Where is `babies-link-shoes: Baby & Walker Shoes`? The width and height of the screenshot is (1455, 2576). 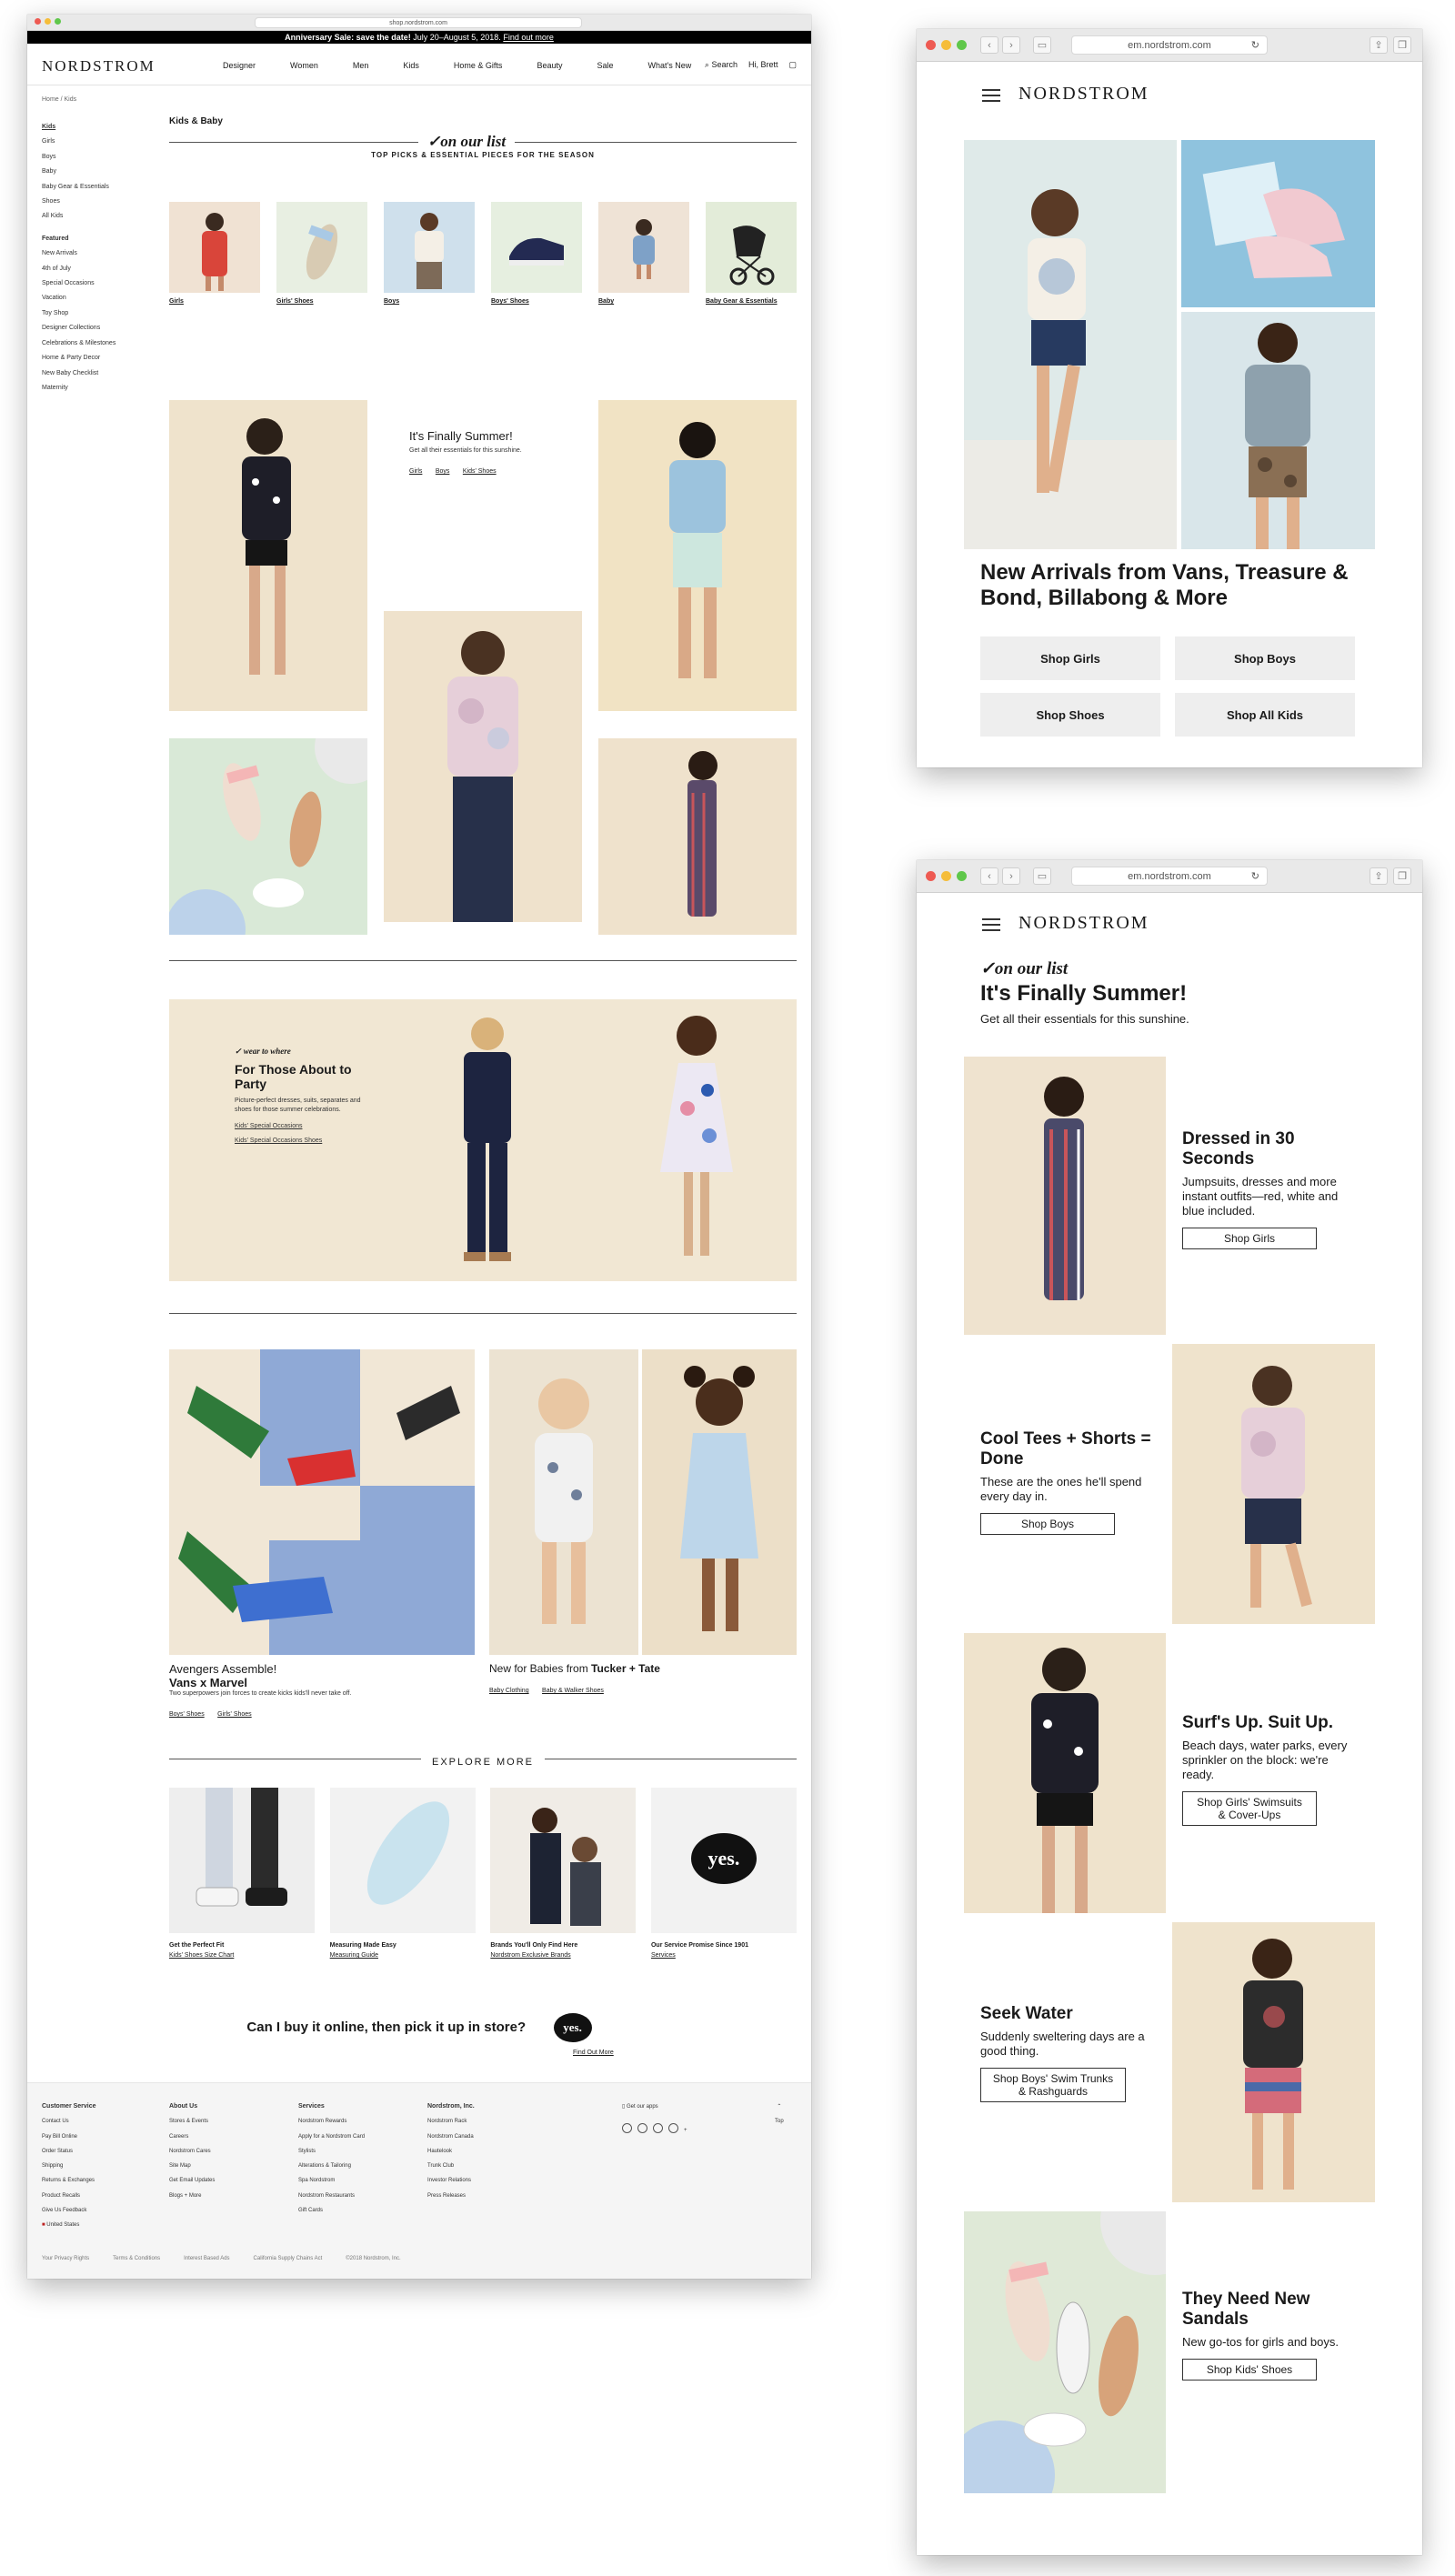
babies-link-shoes: Baby & Walker Shoes is located at coordinates (573, 1691).